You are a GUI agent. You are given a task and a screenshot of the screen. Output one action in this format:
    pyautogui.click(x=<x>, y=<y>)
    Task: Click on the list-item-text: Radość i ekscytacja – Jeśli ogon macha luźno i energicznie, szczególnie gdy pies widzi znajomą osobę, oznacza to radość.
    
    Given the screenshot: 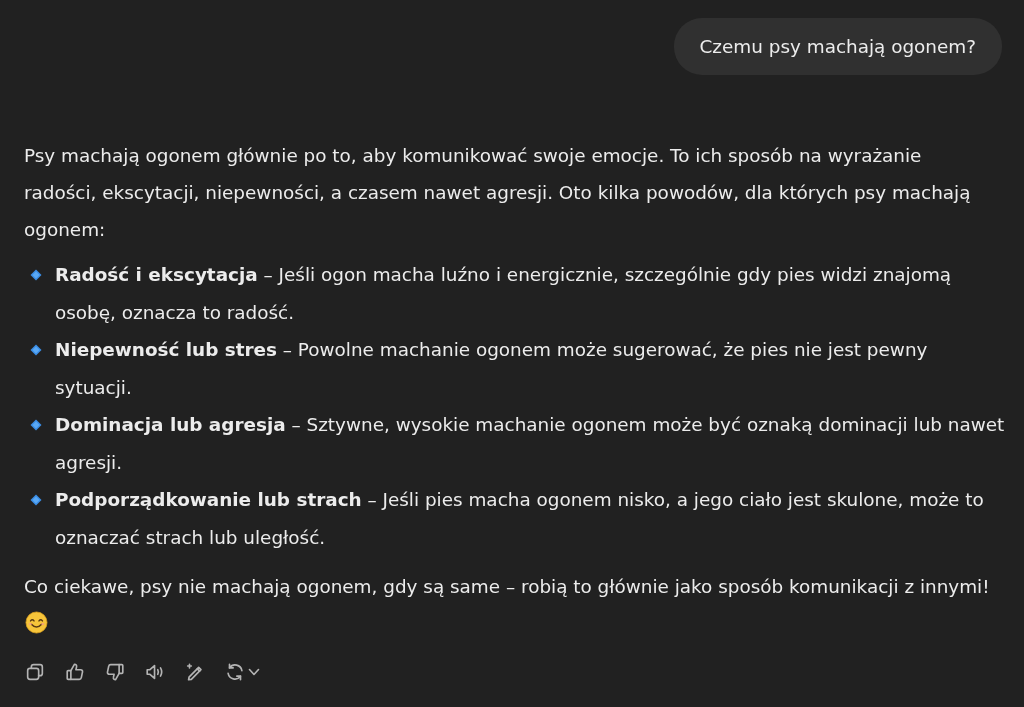 What is the action you would take?
    pyautogui.click(x=504, y=294)
    